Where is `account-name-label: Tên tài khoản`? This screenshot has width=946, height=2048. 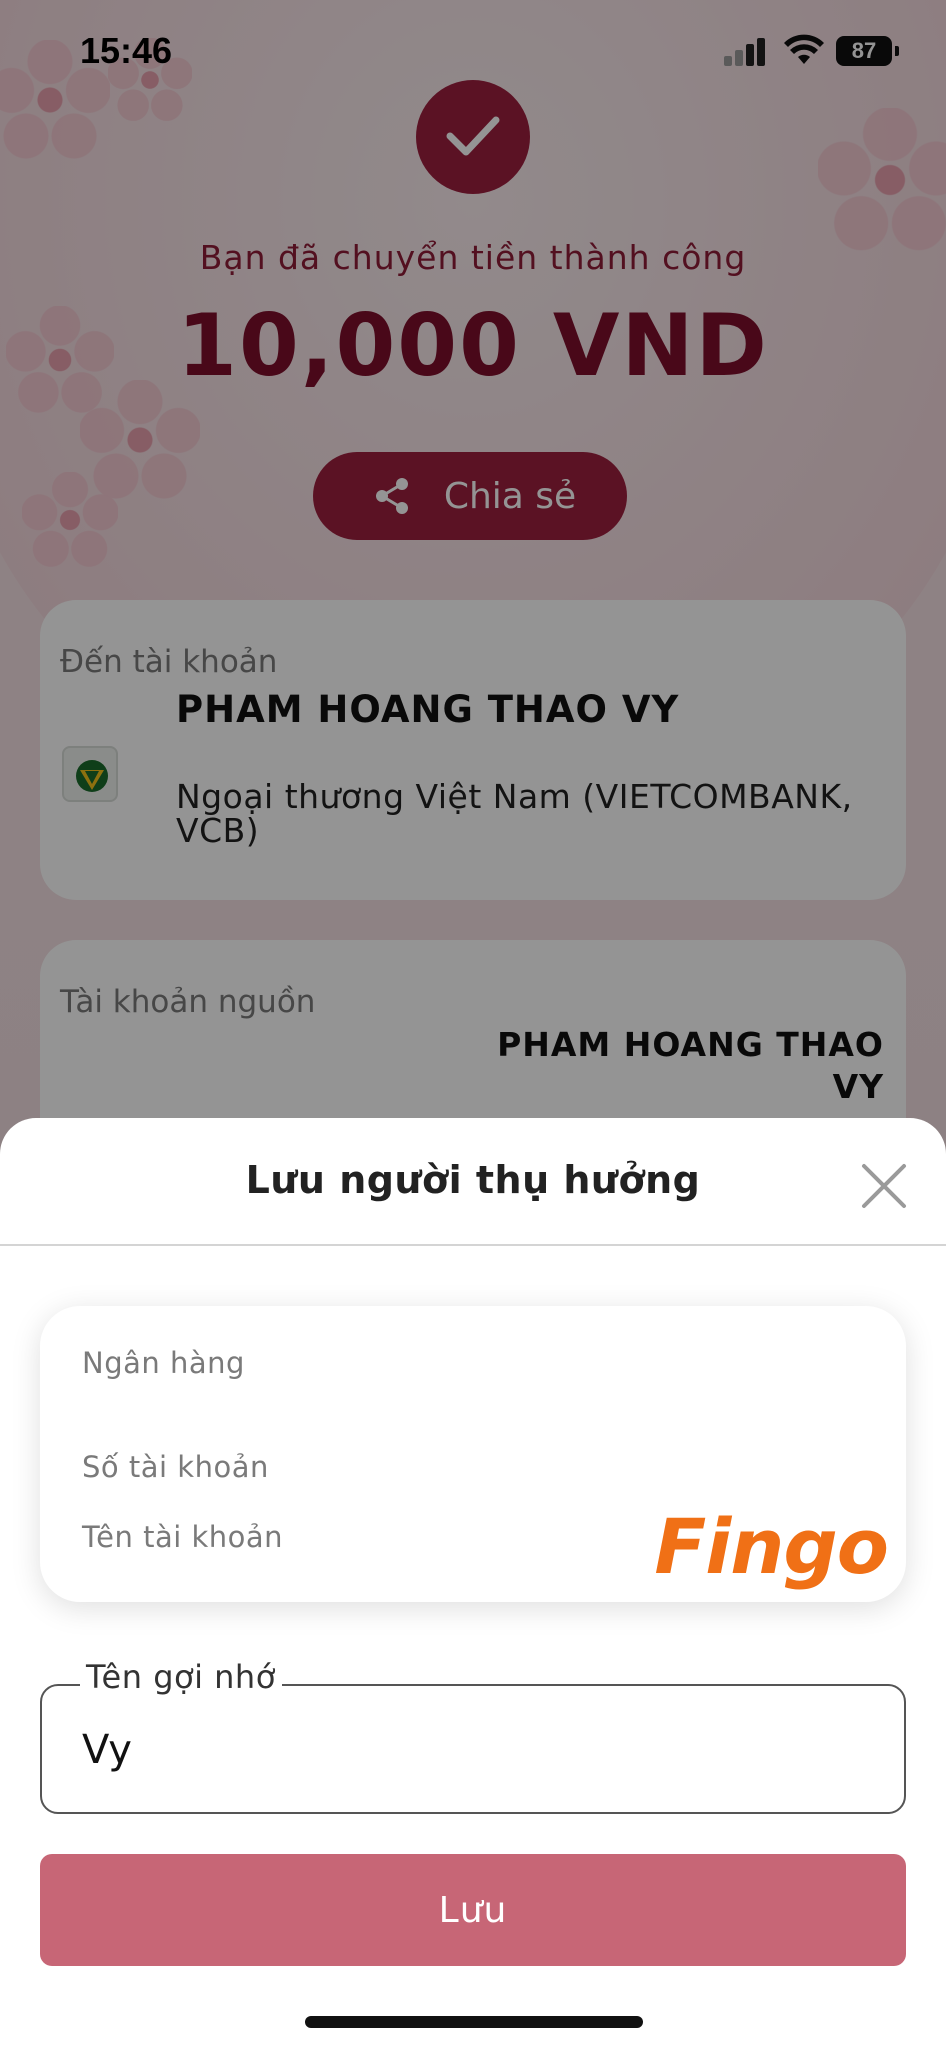
account-name-label: Tên tài khoản is located at coordinates (183, 1537).